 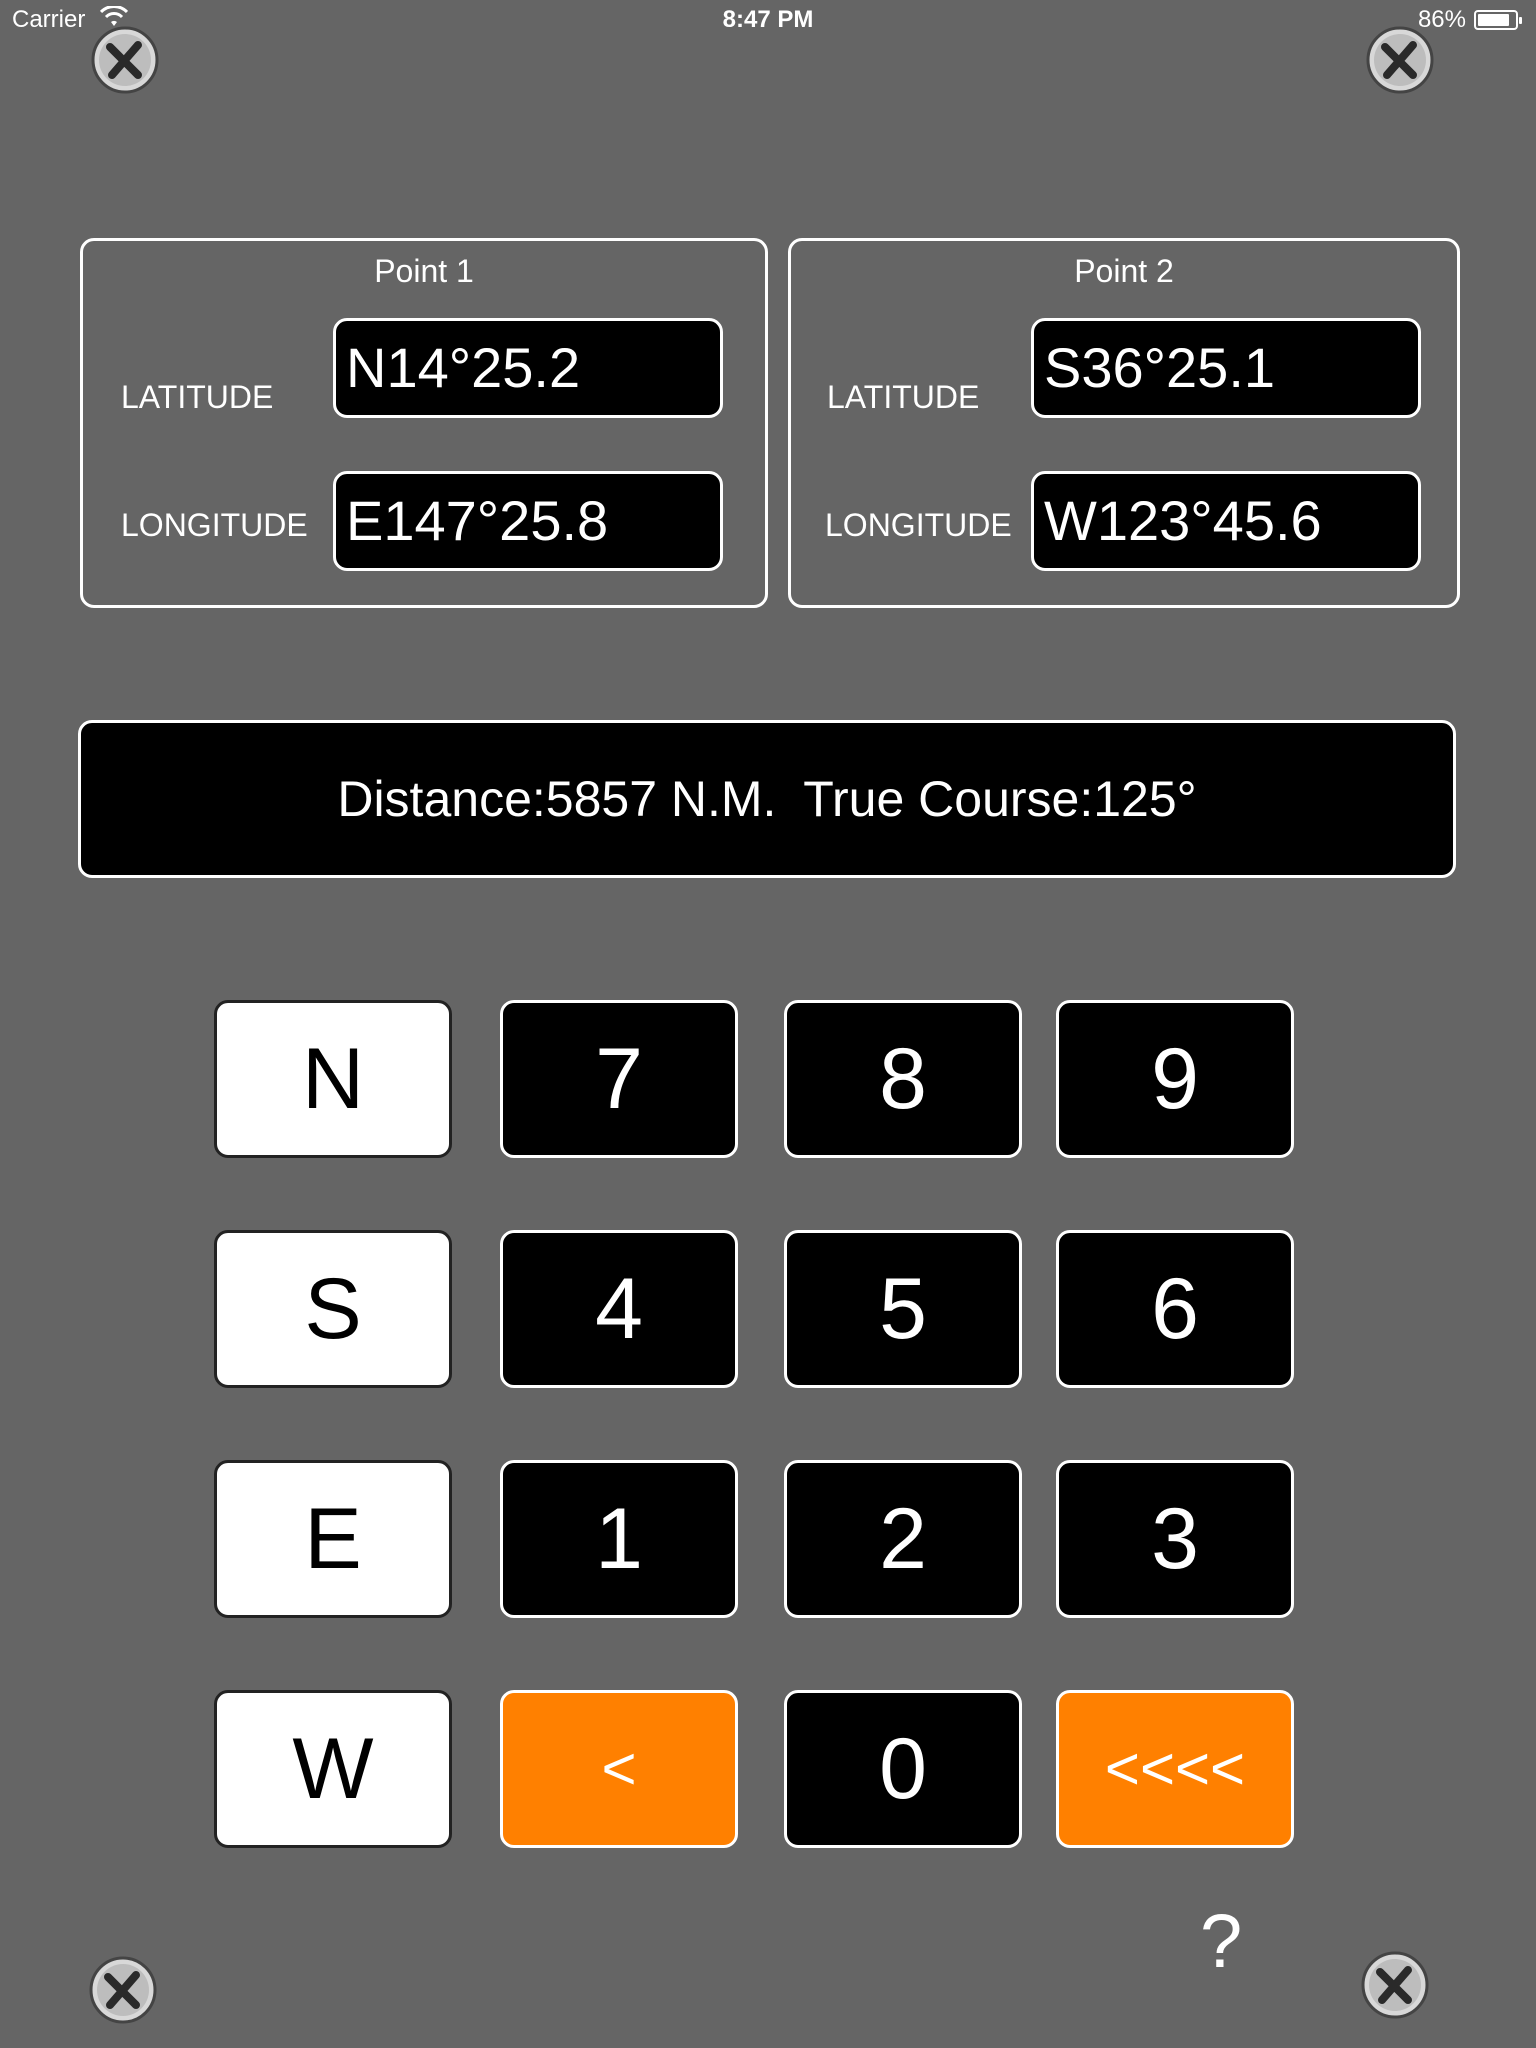 What do you see at coordinates (903, 1769) in the screenshot?
I see `key-0: 0` at bounding box center [903, 1769].